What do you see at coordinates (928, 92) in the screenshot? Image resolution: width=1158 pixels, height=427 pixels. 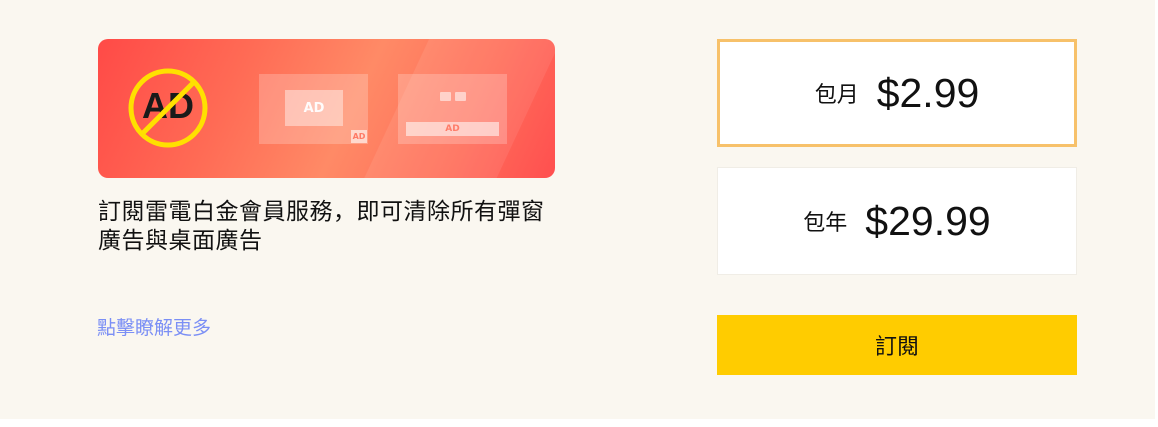 I see `plan-monthly-price: $2.99` at bounding box center [928, 92].